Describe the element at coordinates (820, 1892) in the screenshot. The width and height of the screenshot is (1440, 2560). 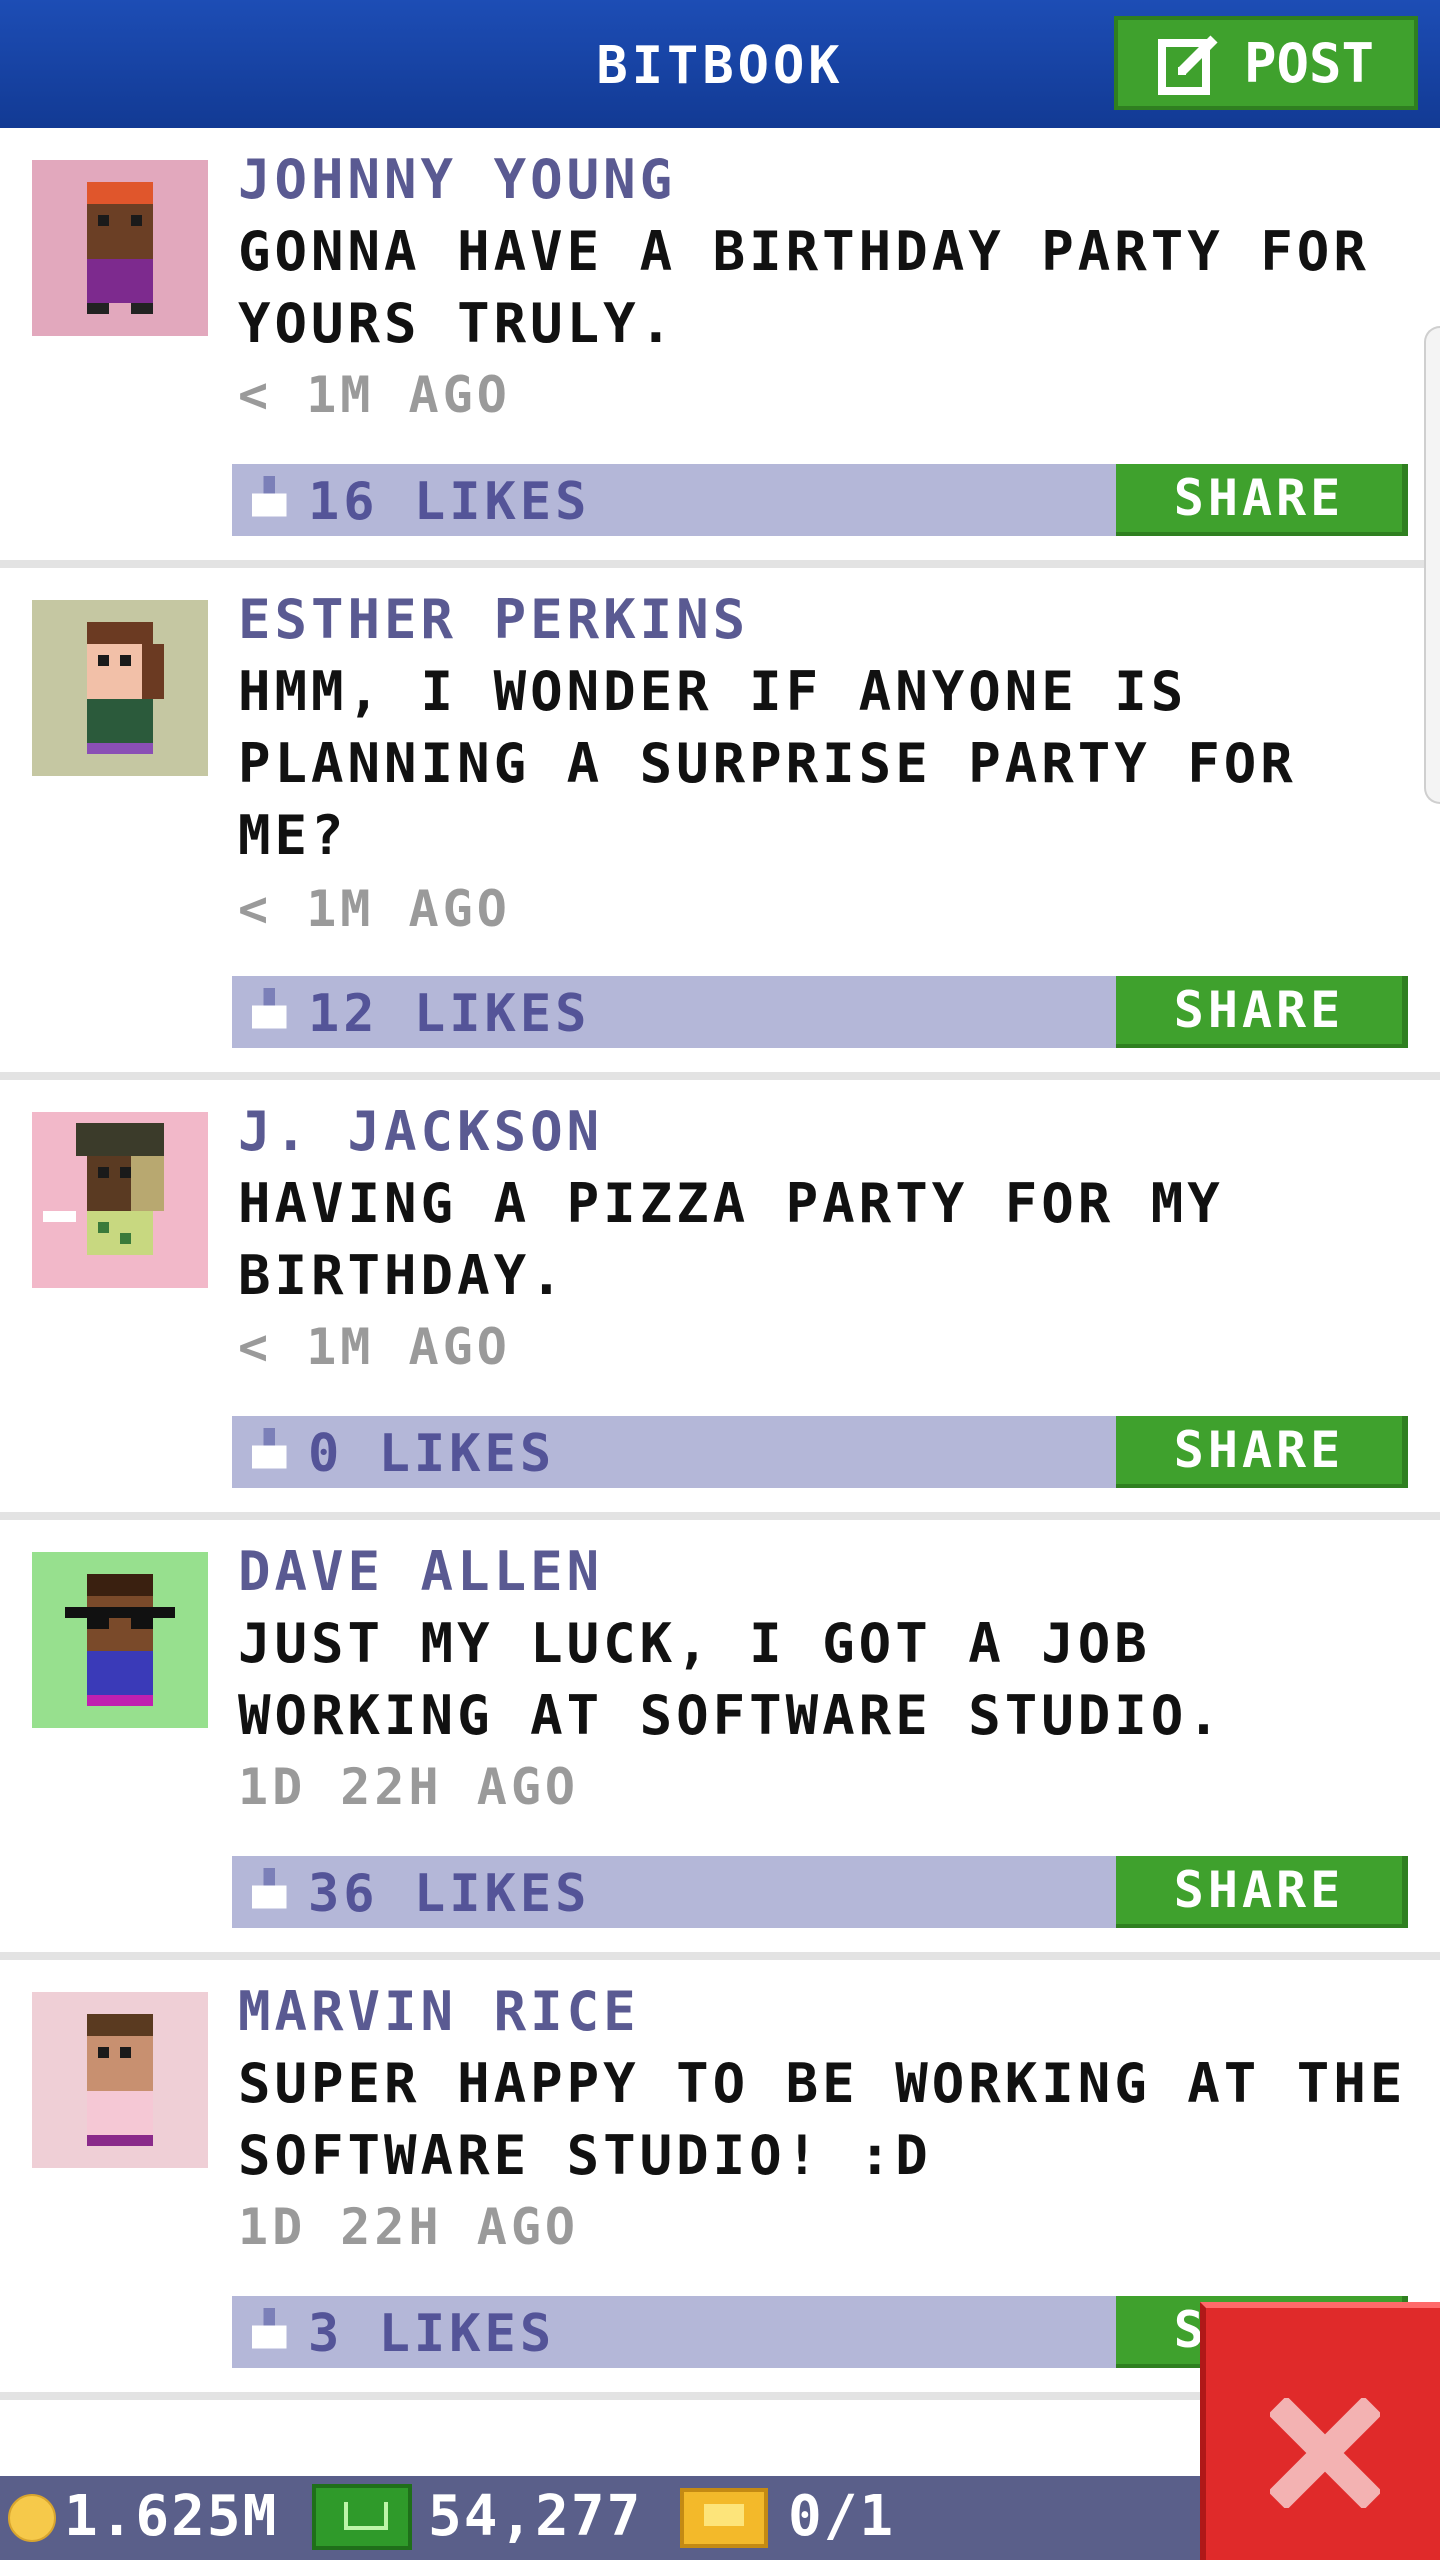
I see `likes-bar: 36 LIKES SHARE` at that location.